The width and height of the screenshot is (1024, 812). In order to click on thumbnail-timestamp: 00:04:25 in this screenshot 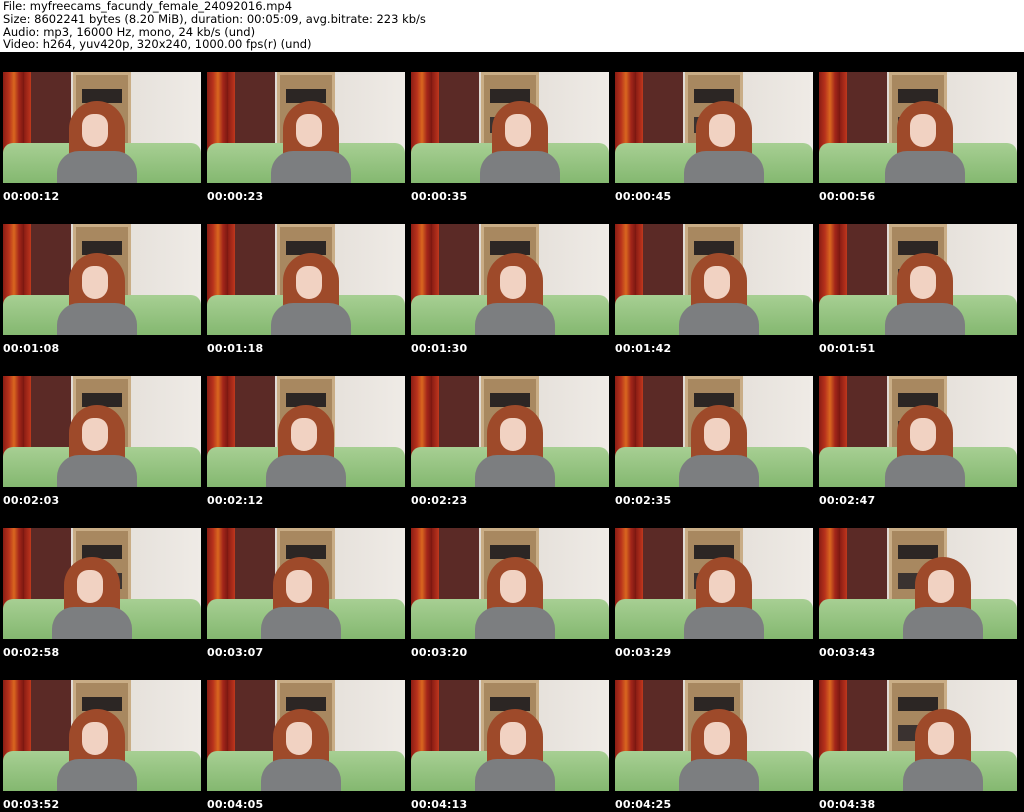, I will do `click(643, 804)`.